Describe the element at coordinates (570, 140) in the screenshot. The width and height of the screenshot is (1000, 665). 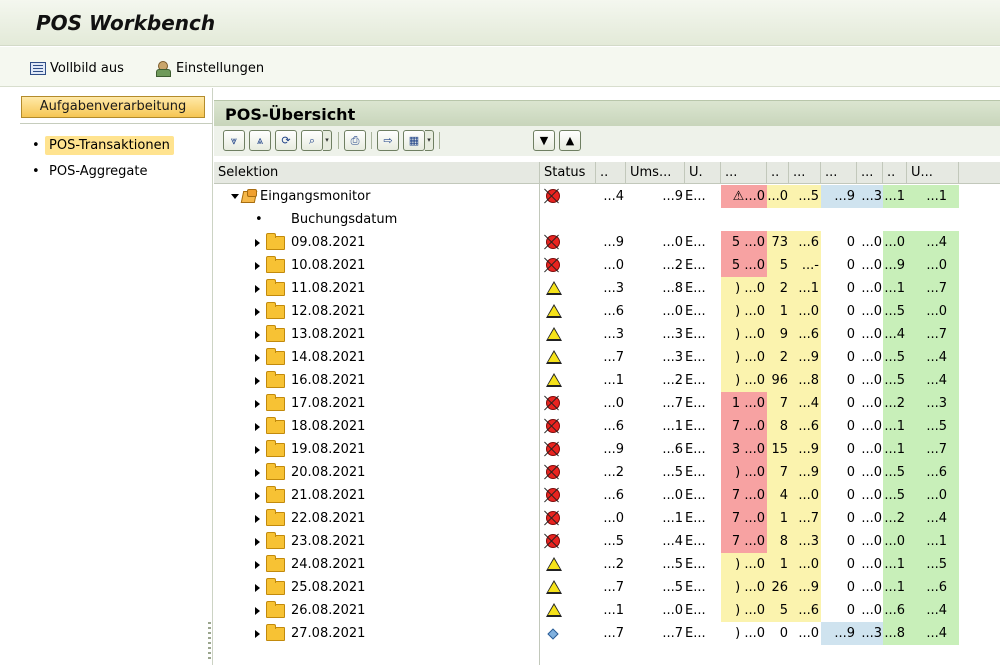
I see `move-up-button: ▲` at that location.